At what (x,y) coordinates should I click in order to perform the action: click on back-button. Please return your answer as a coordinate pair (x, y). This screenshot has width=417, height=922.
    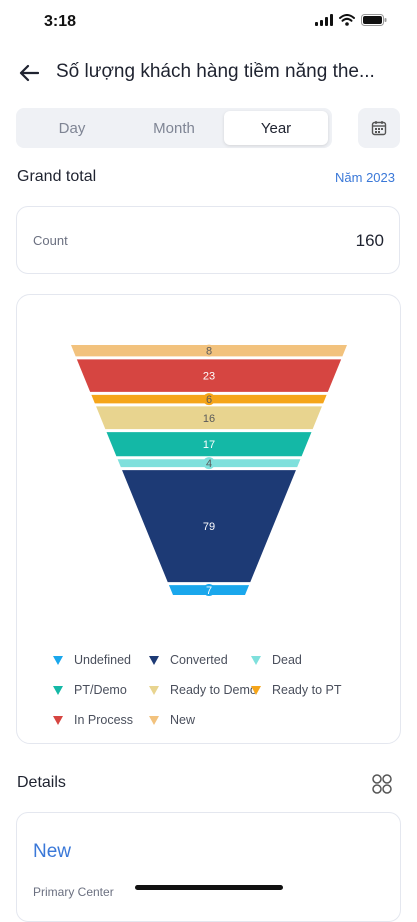
    Looking at the image, I should click on (29, 73).